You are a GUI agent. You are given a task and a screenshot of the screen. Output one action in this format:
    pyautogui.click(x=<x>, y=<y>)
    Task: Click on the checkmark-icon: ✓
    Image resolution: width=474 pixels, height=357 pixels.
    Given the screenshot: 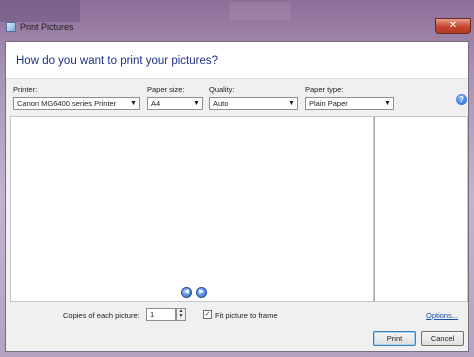 What is the action you would take?
    pyautogui.click(x=207, y=314)
    